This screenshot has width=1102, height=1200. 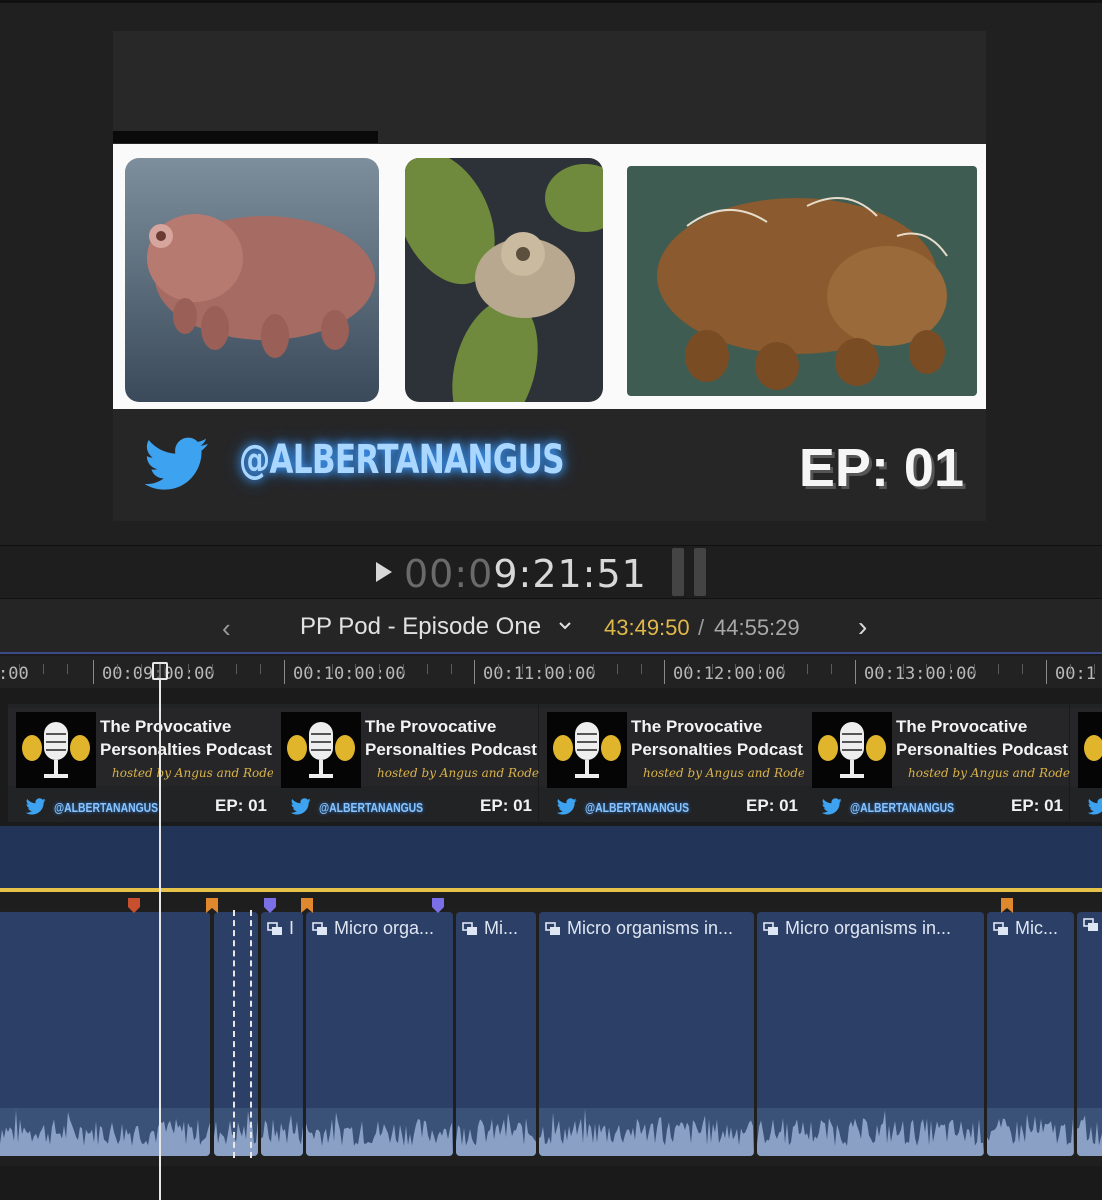 I want to click on ruler-label: 00:10:00:00, so click(x=349, y=674).